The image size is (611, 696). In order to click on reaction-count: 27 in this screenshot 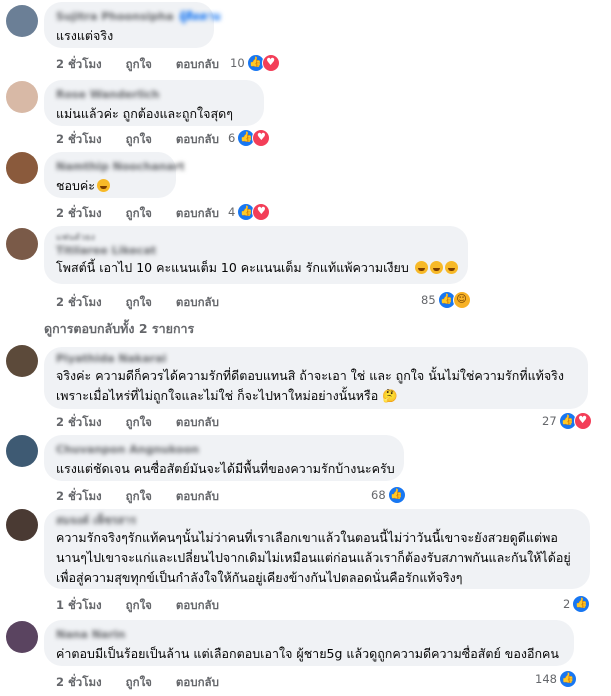, I will do `click(549, 421)`.